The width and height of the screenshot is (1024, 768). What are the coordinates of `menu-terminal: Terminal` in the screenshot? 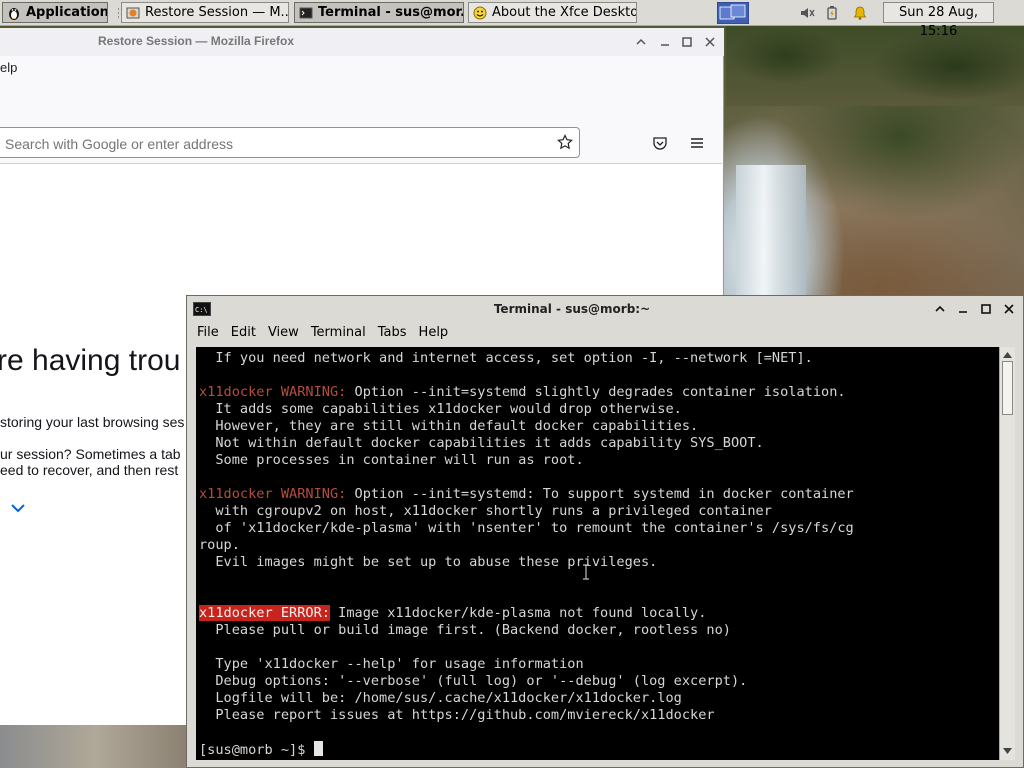 It's located at (338, 332).